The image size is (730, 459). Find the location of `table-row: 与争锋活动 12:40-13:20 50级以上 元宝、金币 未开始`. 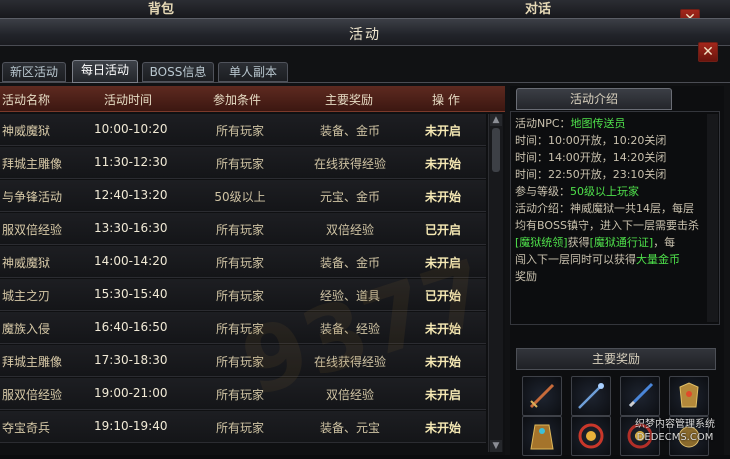

table-row: 与争锋活动 12:40-13:20 50级以上 元宝、金币 未开始 is located at coordinates (243, 196).